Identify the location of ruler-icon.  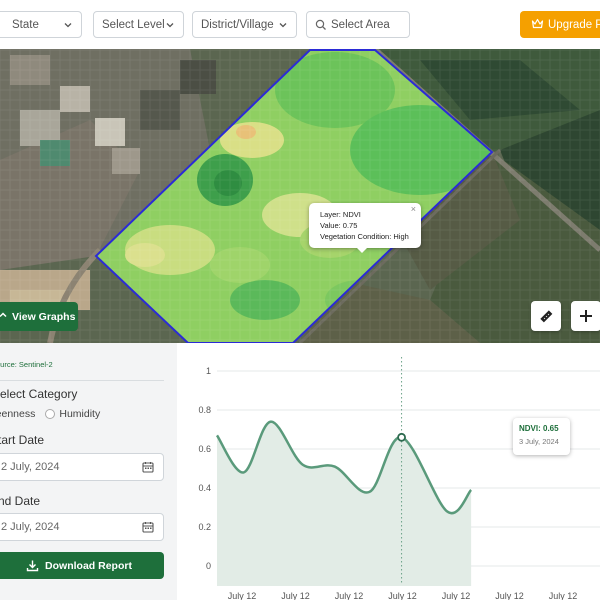
(546, 316).